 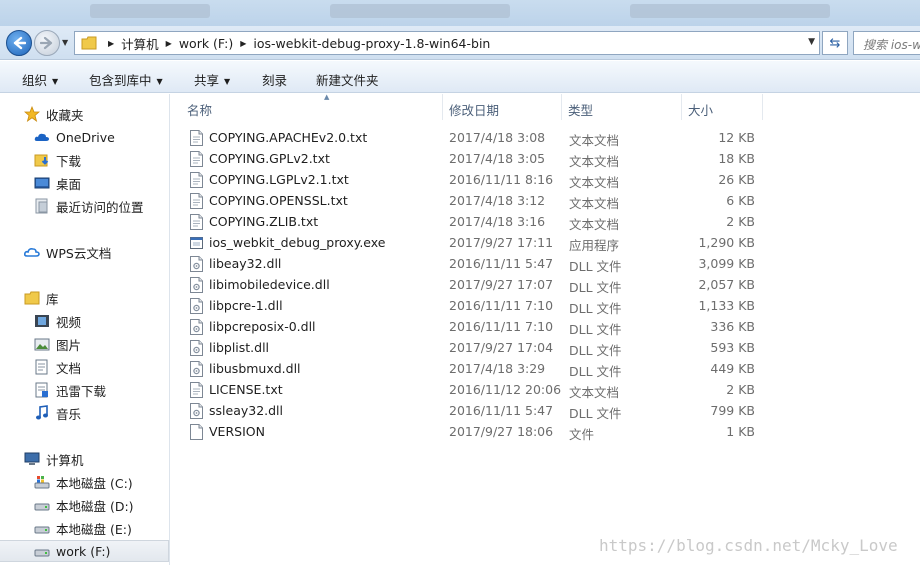 What do you see at coordinates (732, 410) in the screenshot?
I see `file-size: 799 KB` at bounding box center [732, 410].